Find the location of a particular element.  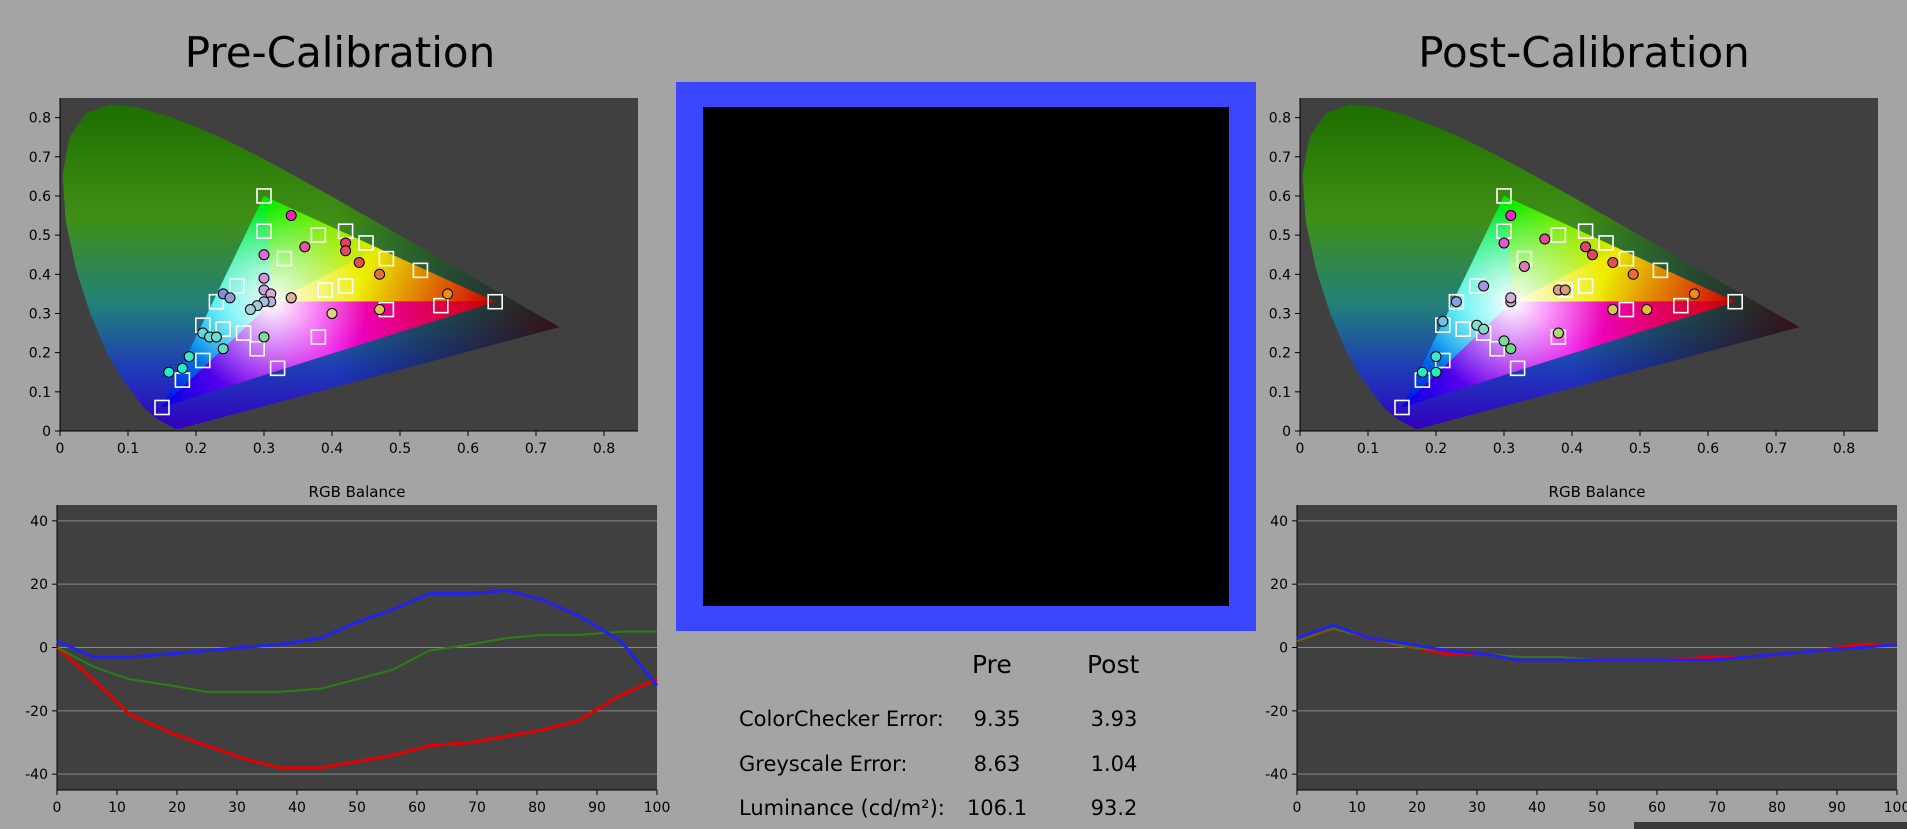

y-tick-label: 0.3 is located at coordinates (40, 314).